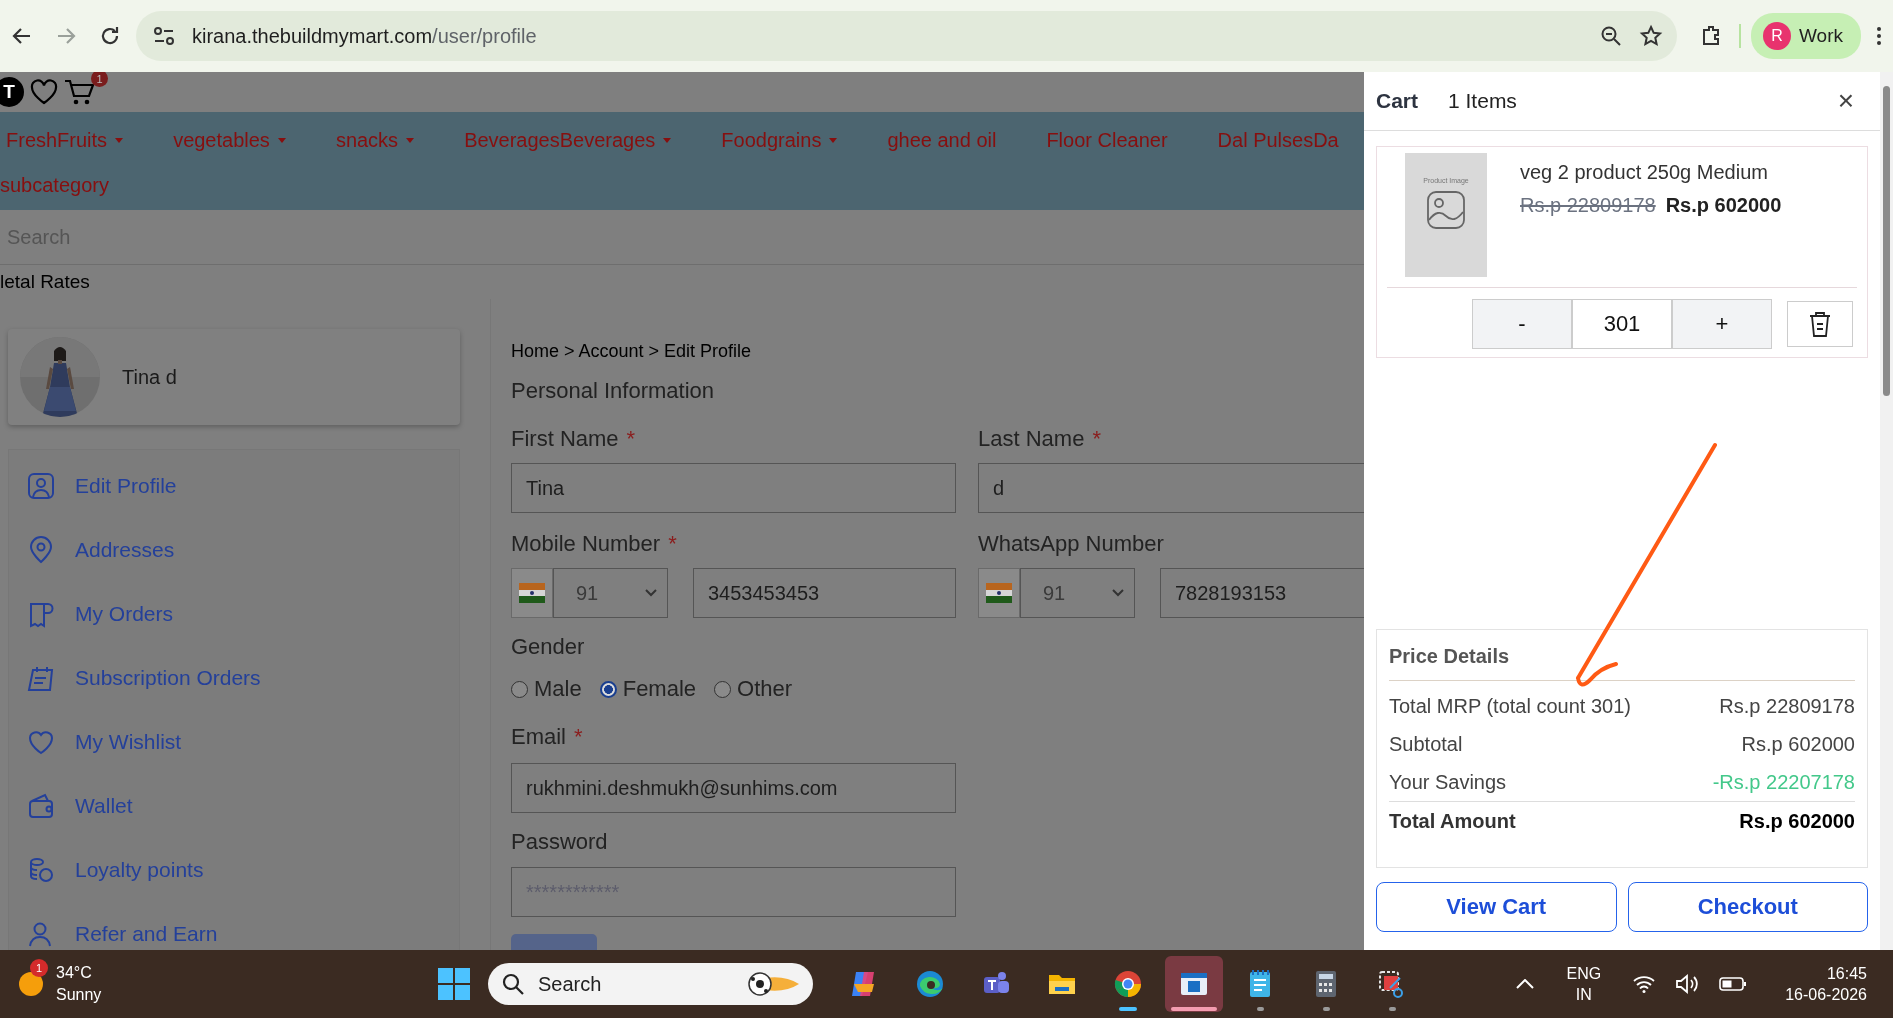 This screenshot has height=1018, width=1893. I want to click on sidebar-item: Edit Profile, so click(234, 486).